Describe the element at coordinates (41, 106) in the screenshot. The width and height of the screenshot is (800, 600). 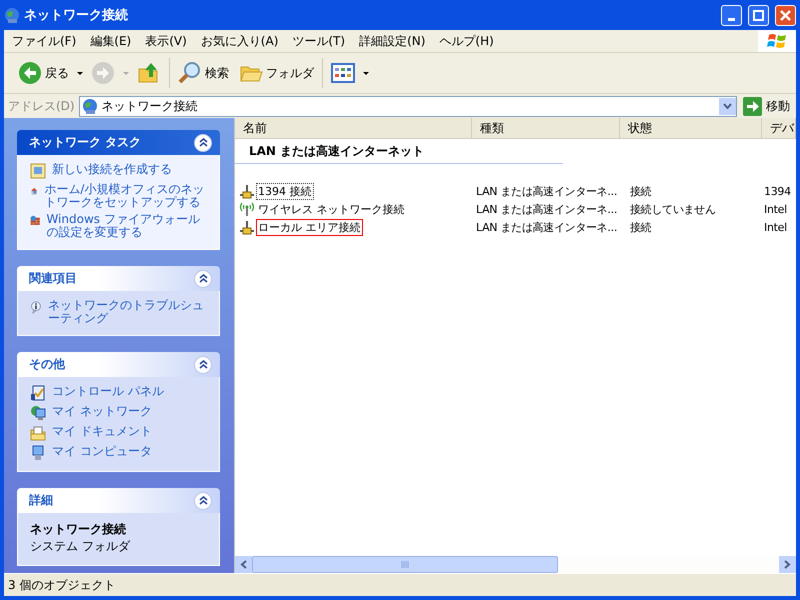
I see `address-label: アドレス(D)` at that location.